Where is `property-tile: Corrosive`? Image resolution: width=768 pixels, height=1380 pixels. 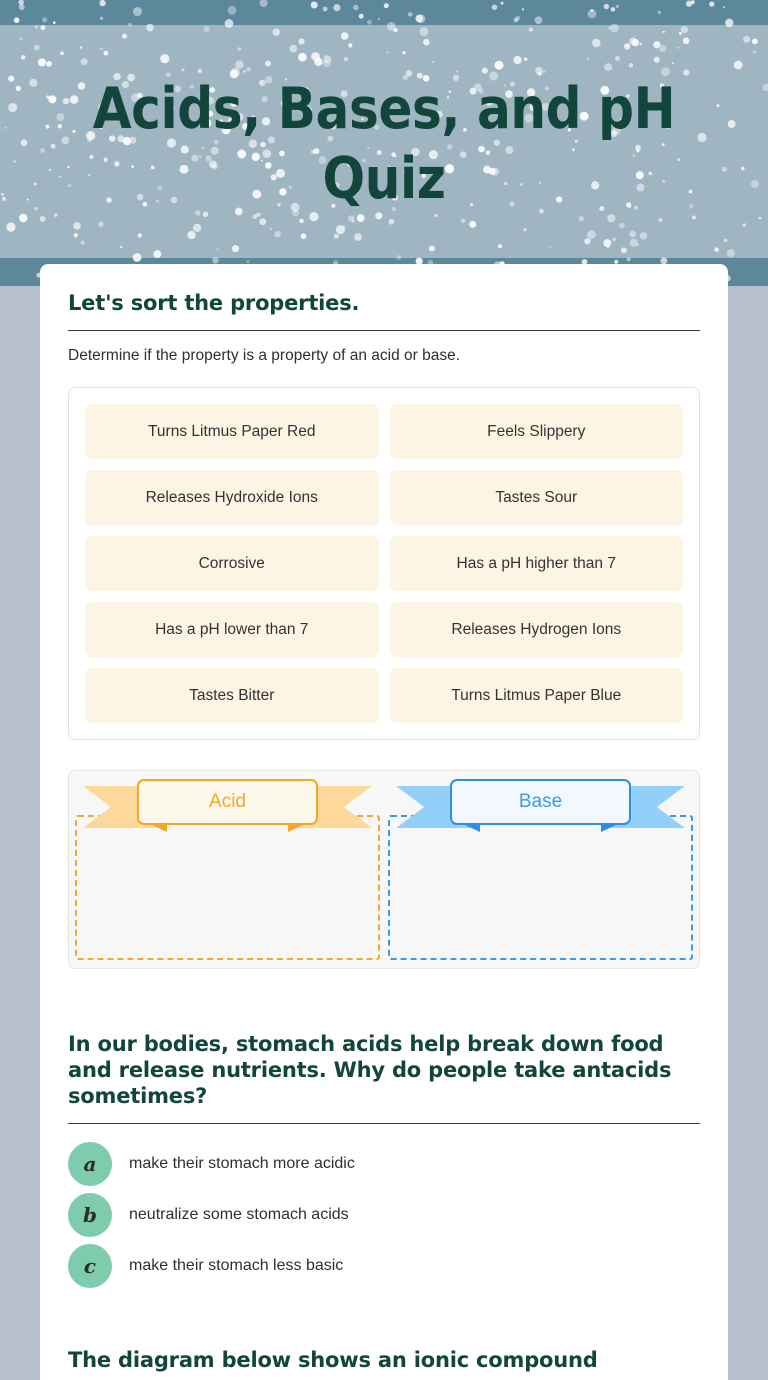 property-tile: Corrosive is located at coordinates (232, 563).